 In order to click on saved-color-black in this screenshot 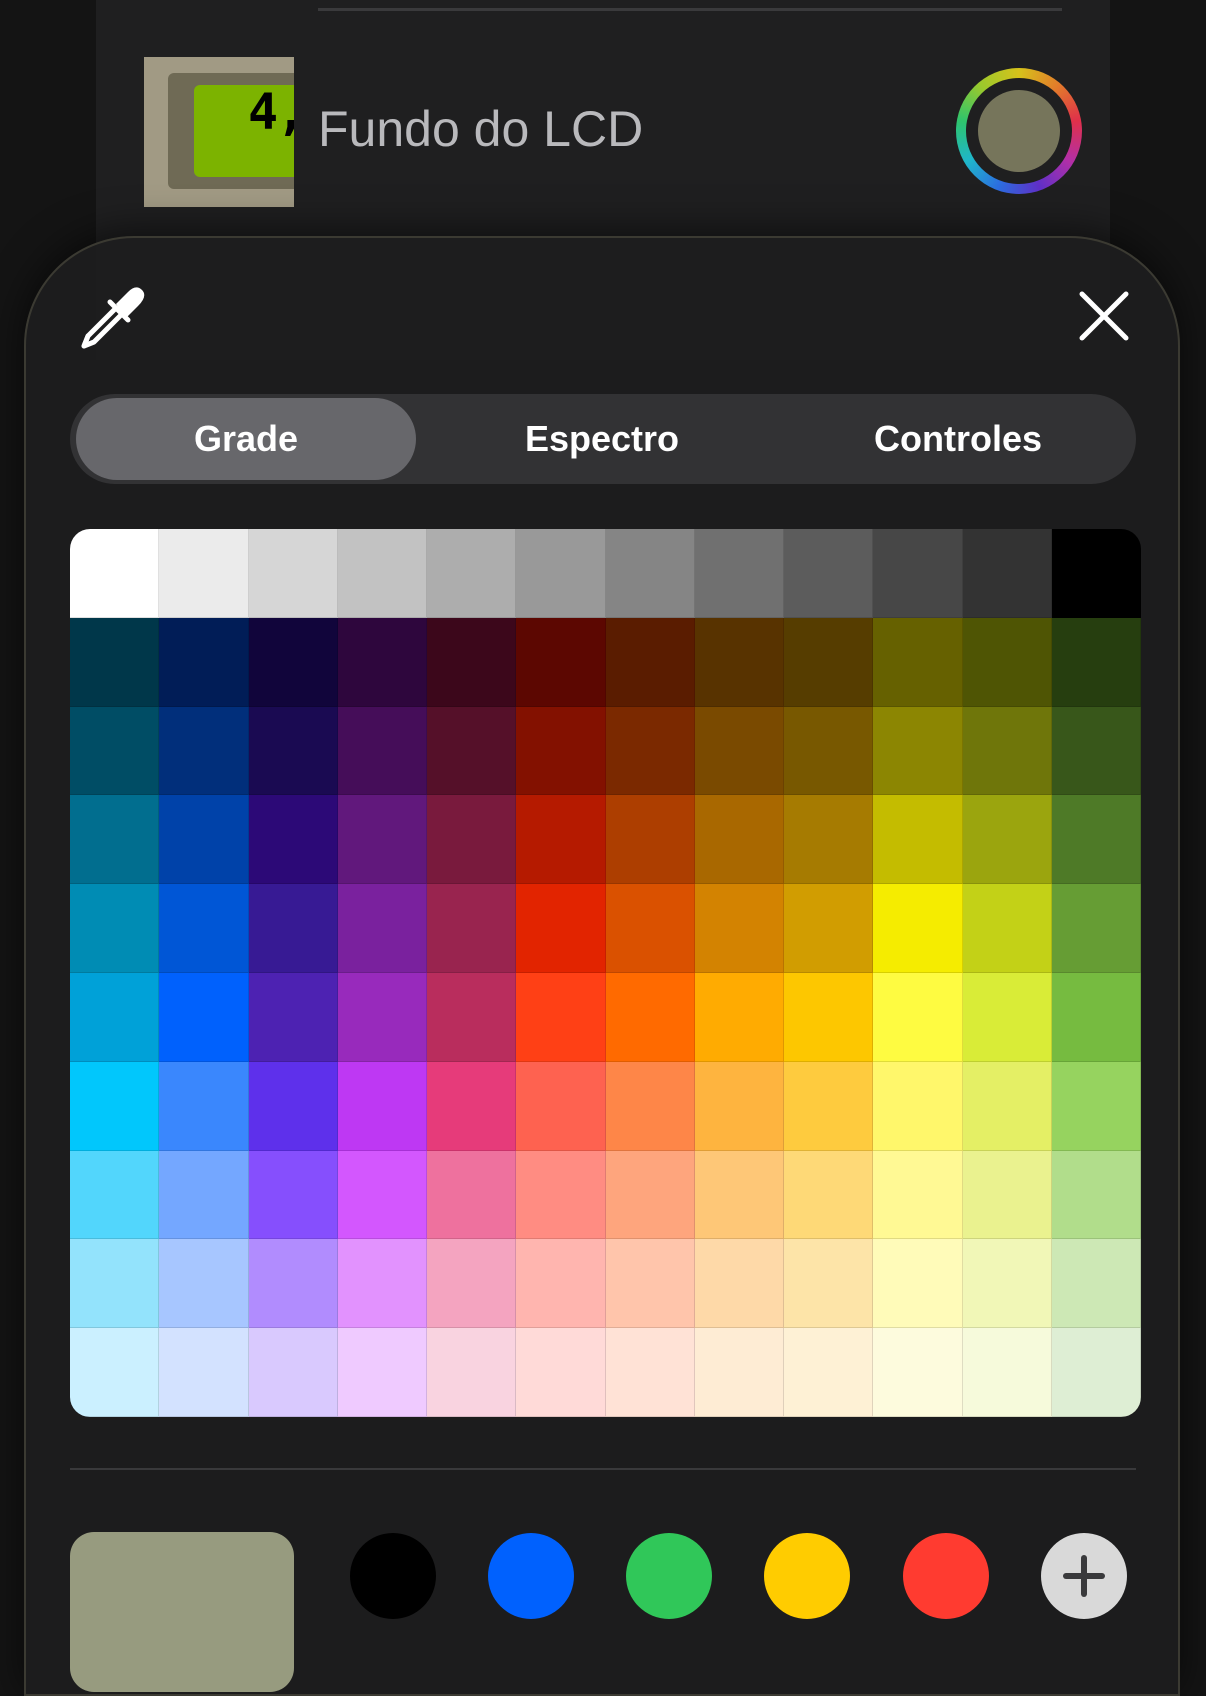, I will do `click(393, 1576)`.